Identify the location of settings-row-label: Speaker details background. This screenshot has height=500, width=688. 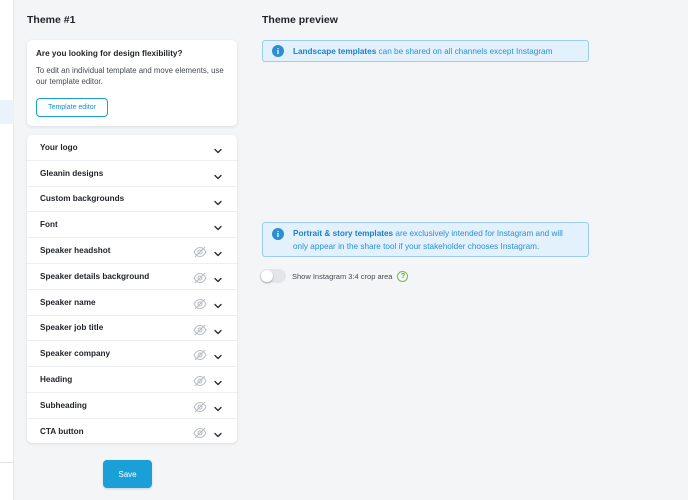
(95, 276).